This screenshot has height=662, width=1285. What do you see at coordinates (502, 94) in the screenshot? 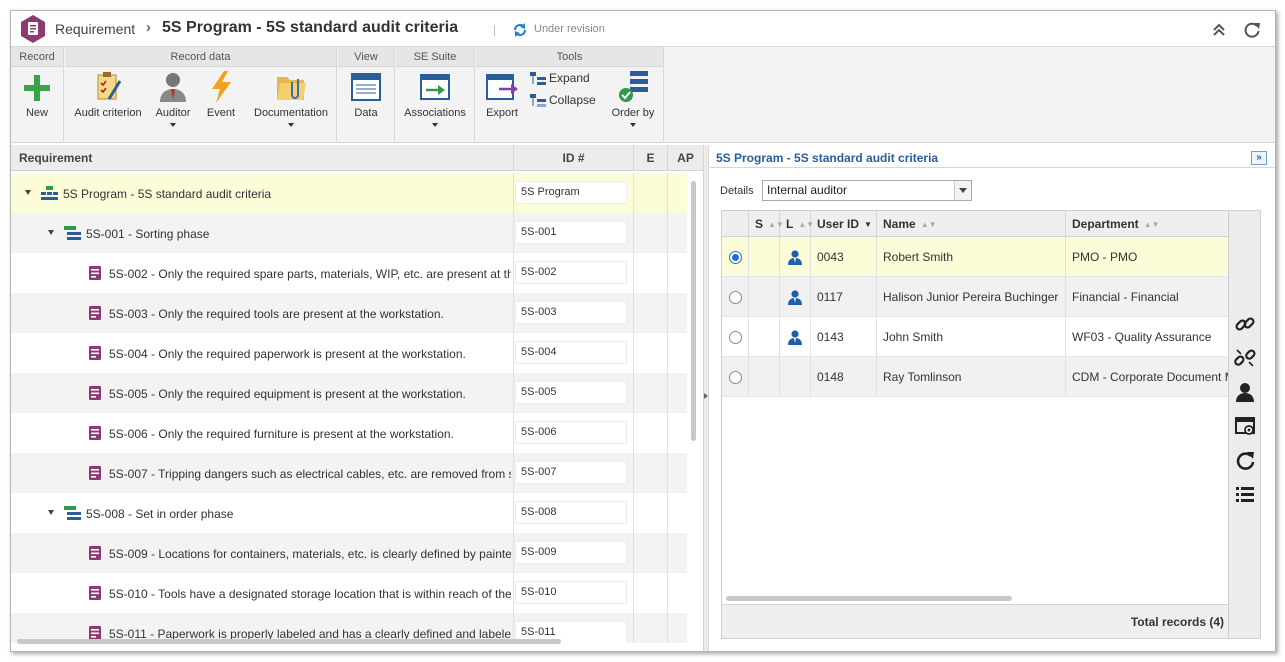
I see `export-button: Export` at bounding box center [502, 94].